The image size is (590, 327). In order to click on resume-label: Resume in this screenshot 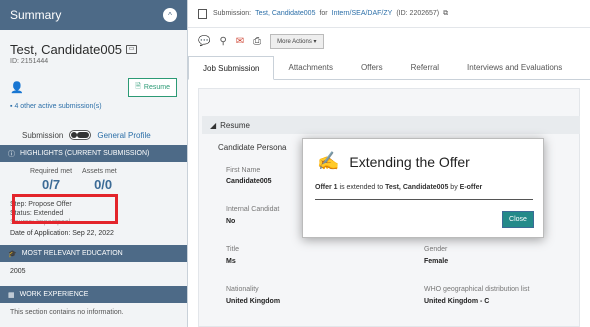, I will do `click(156, 87)`.